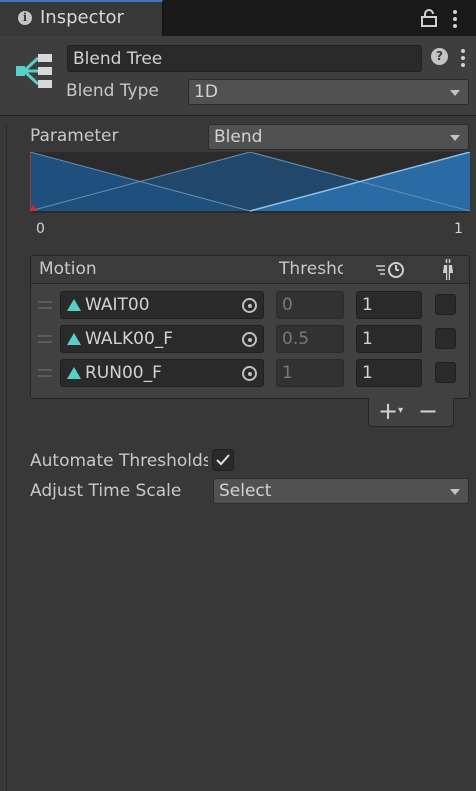 This screenshot has height=791, width=476. Describe the element at coordinates (25, 18) in the screenshot. I see `info-icon: i` at that location.